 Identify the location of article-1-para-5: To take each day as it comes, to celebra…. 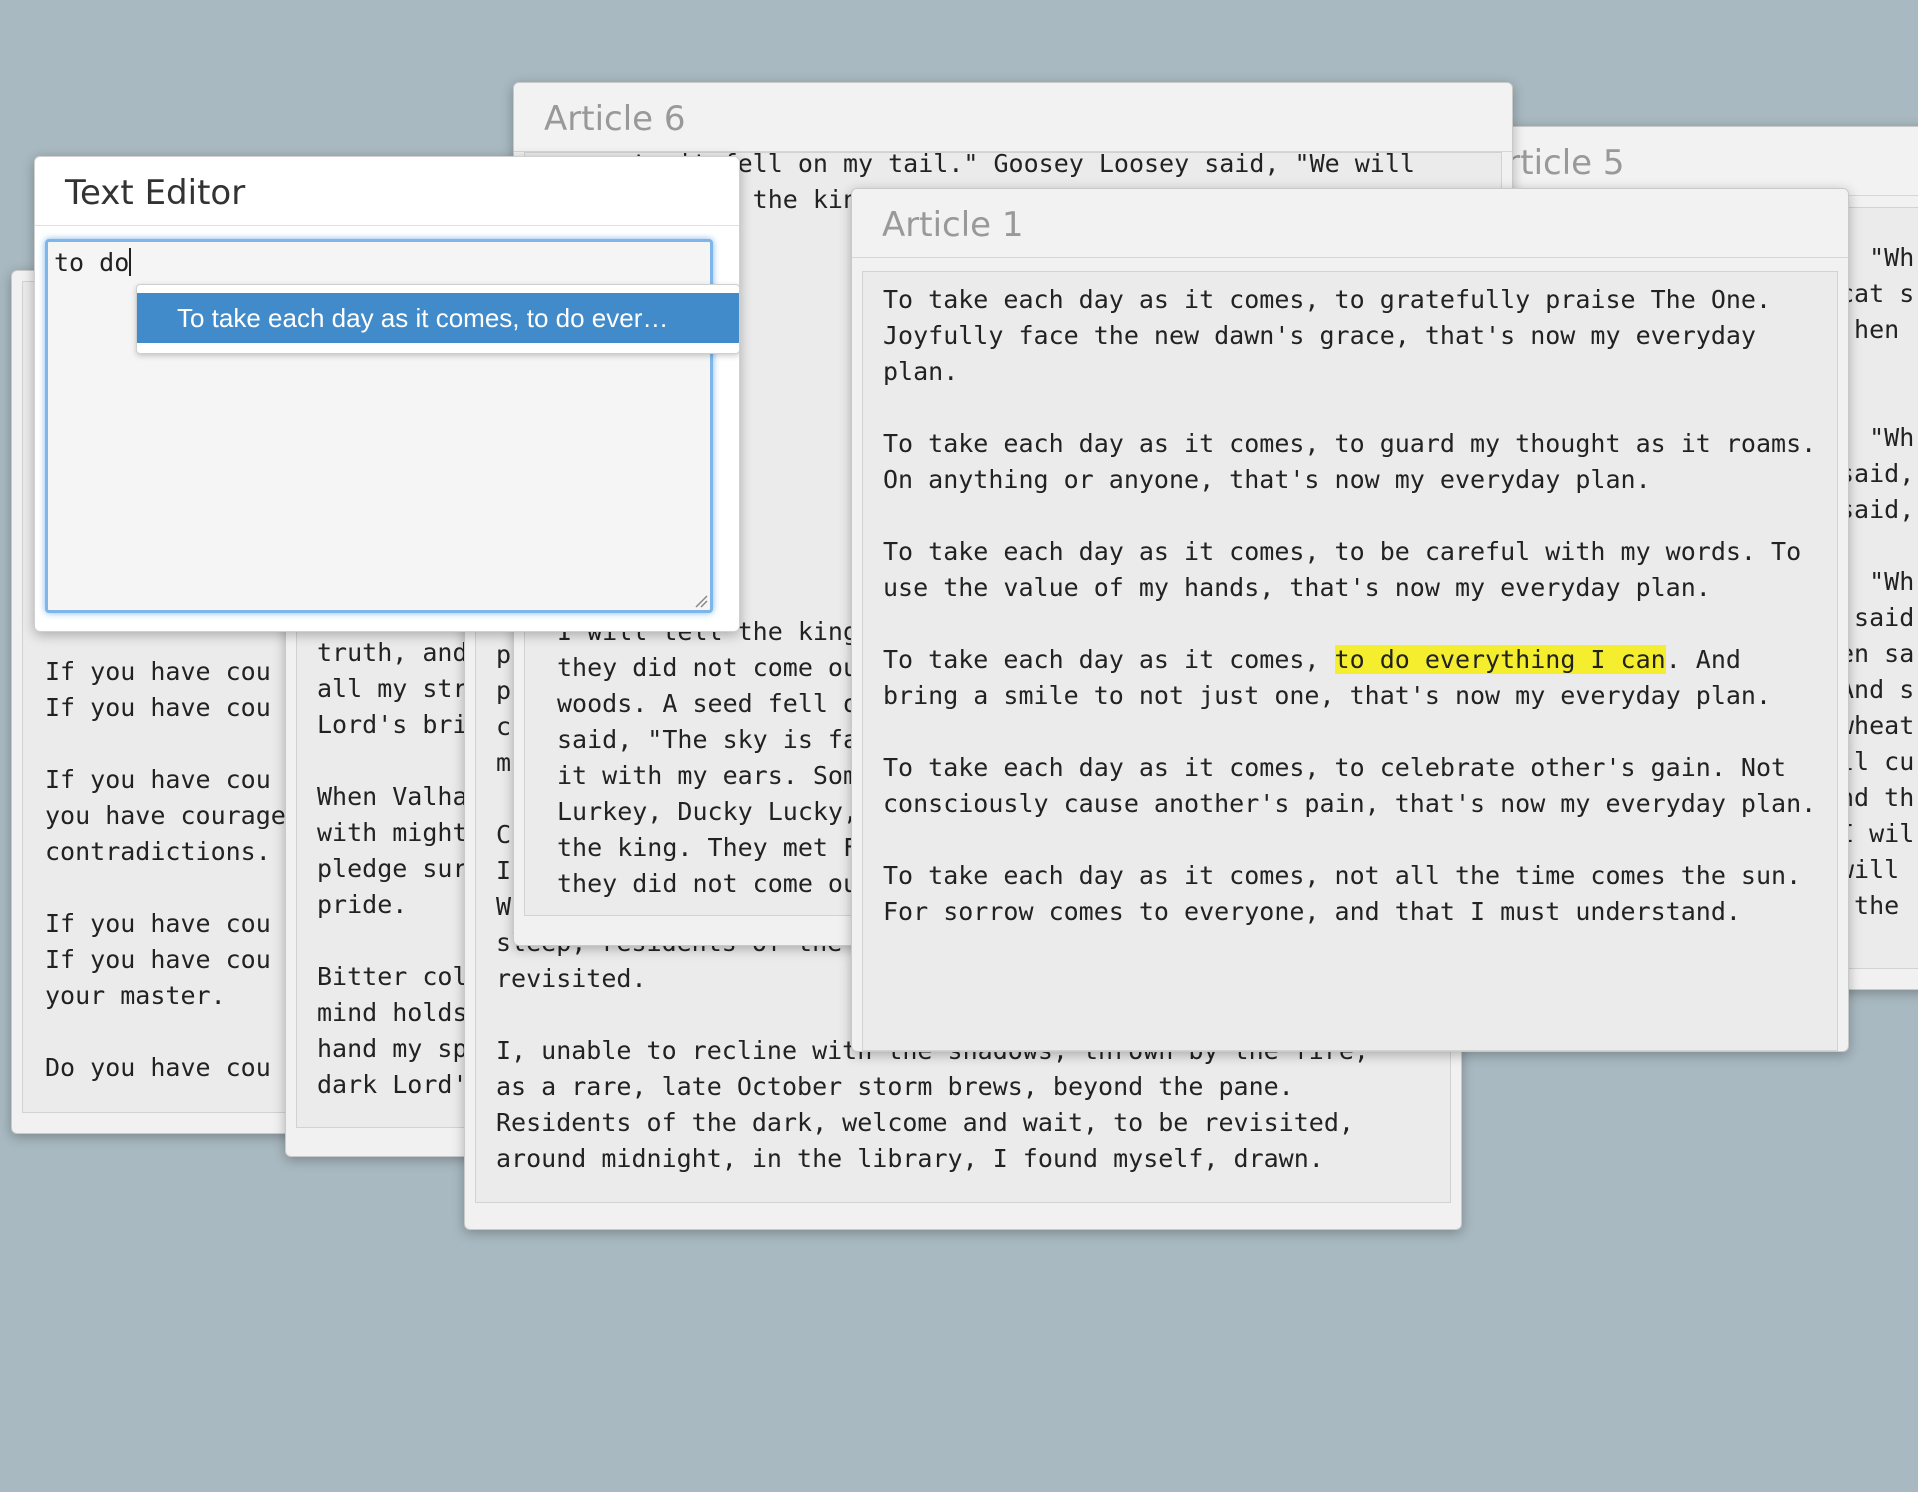
(1350, 785).